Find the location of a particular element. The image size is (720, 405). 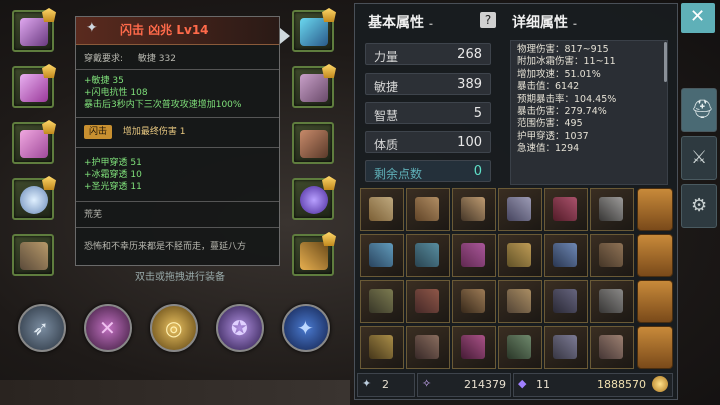

detail-line: 暴击伤害：279.74% is located at coordinates (562, 112).